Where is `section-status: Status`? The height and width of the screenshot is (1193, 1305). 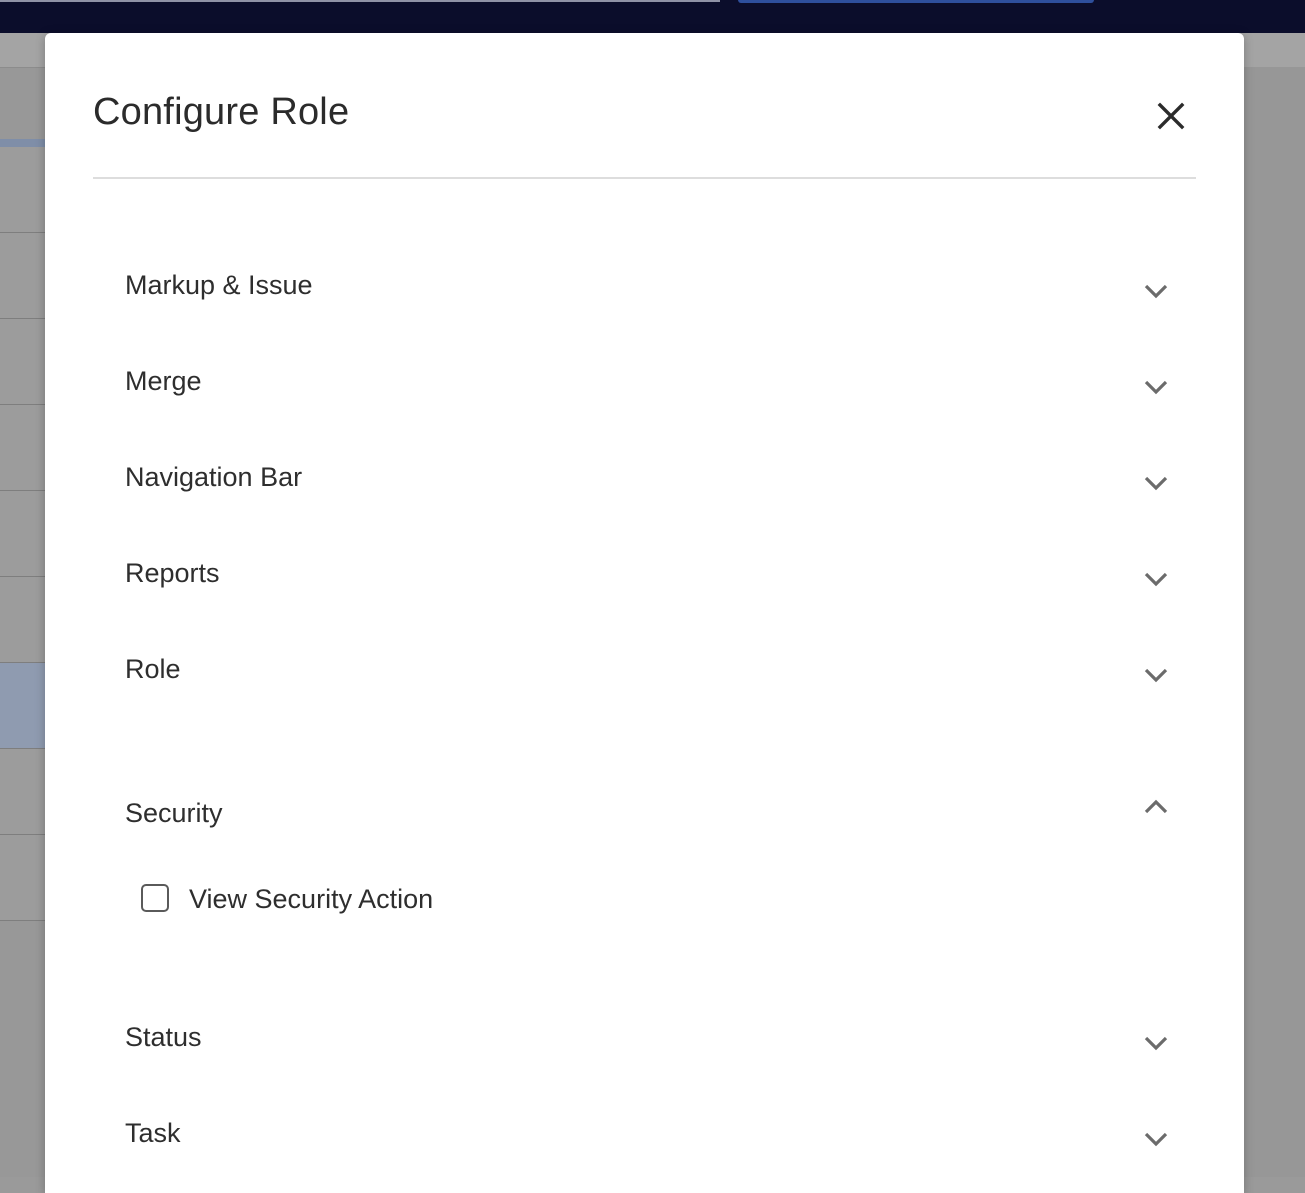
section-status: Status is located at coordinates (655, 1038).